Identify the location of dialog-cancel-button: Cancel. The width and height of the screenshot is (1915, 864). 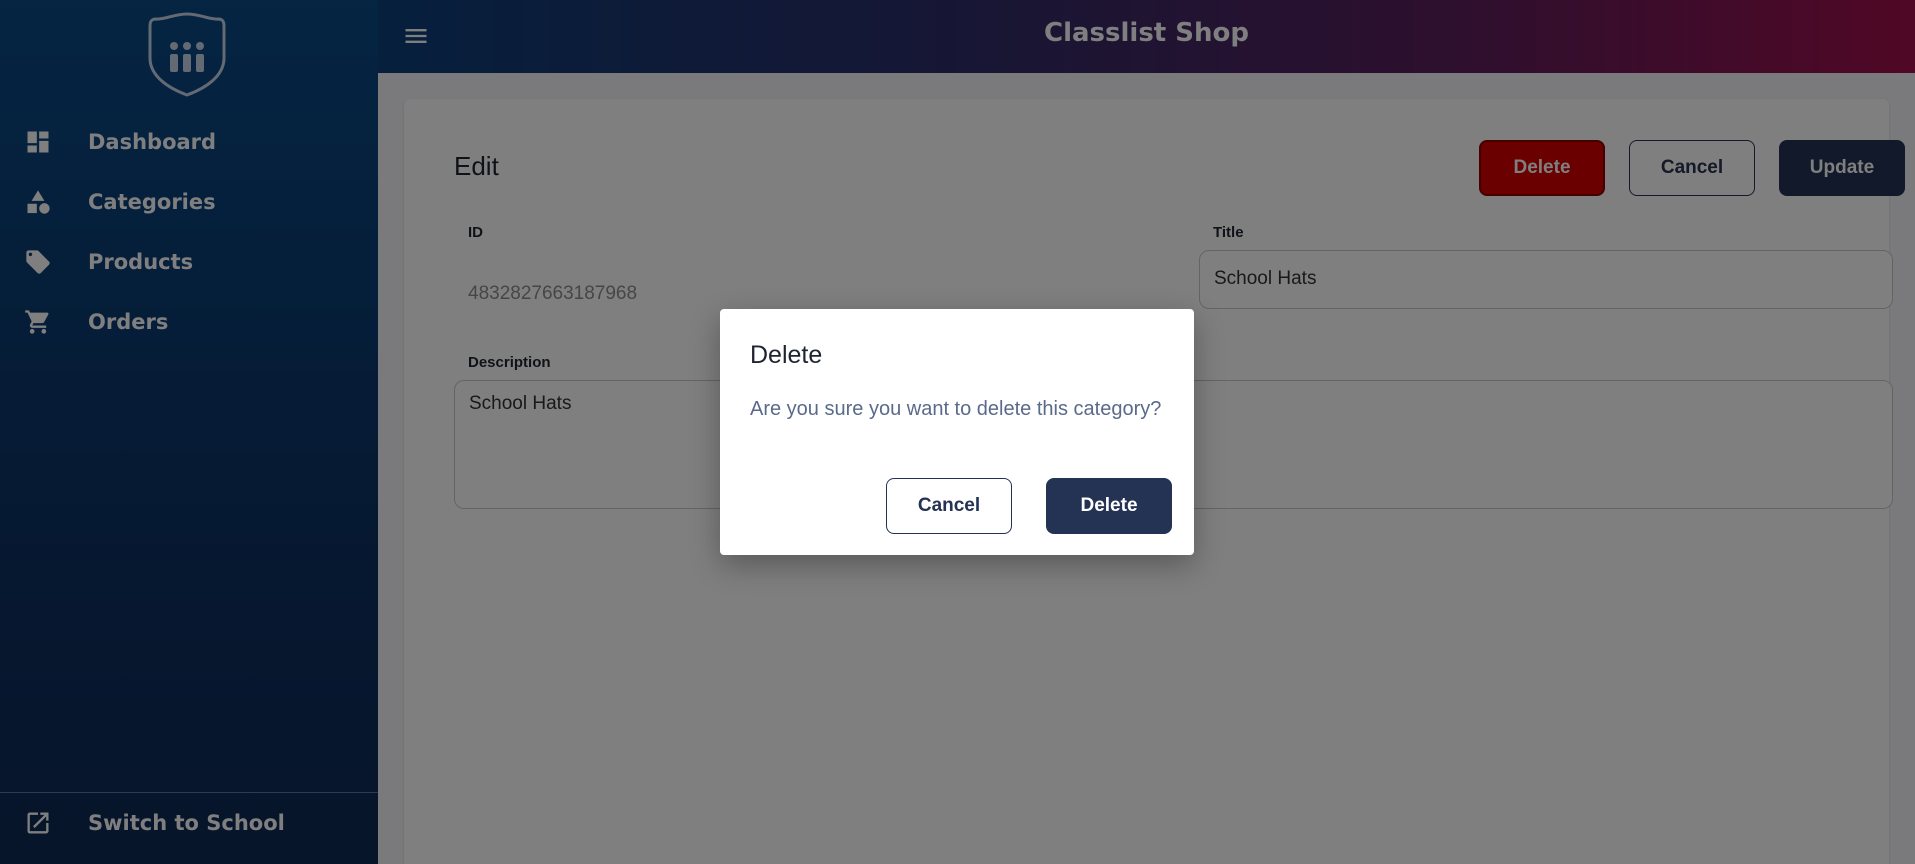
(949, 506).